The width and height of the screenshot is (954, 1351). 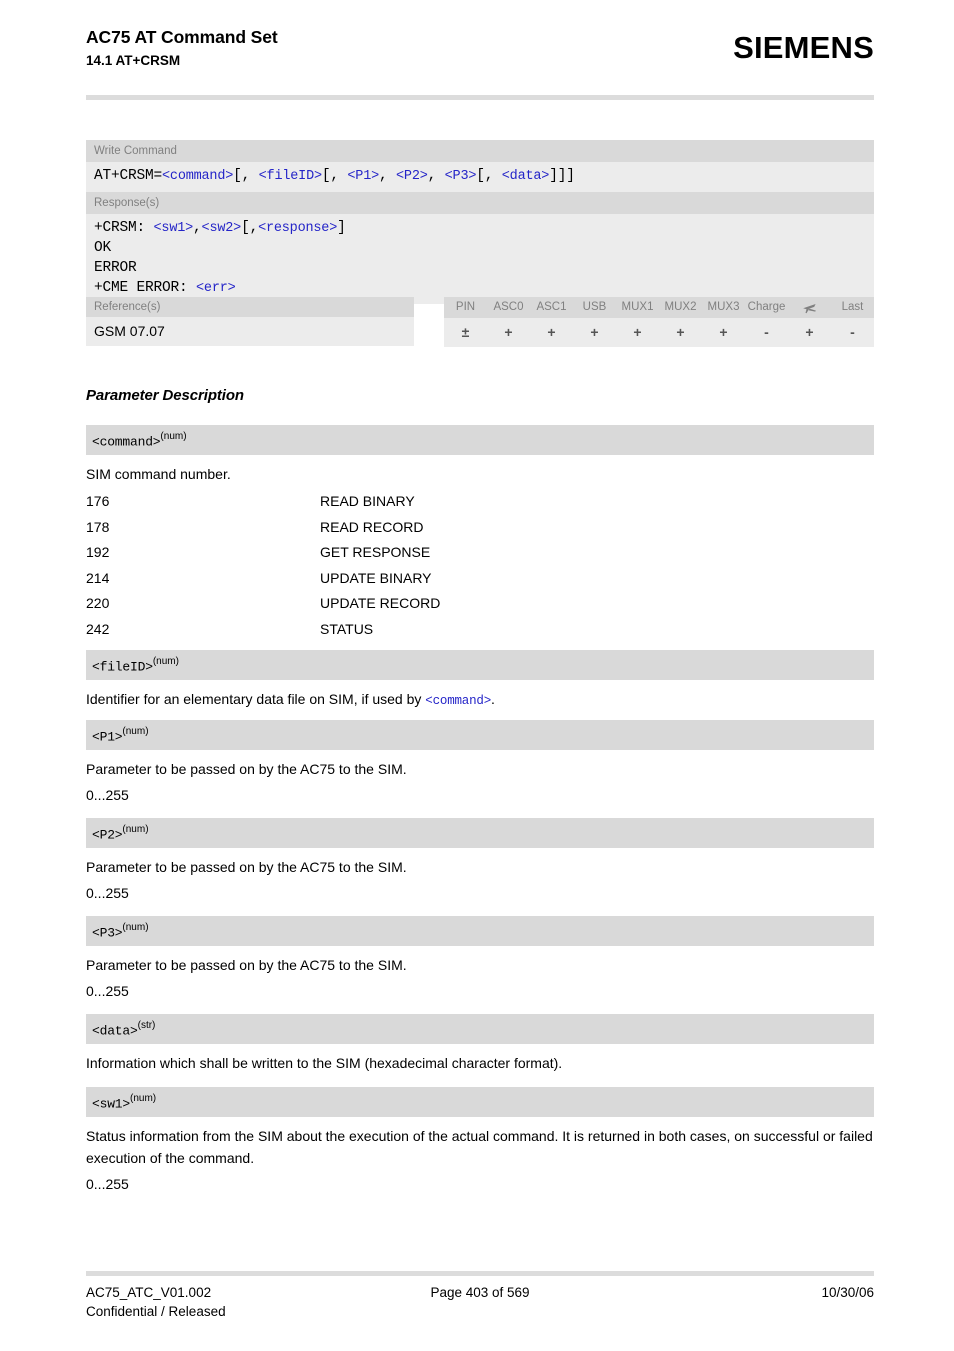 I want to click on parameter-name: <fileID>, so click(x=122, y=667).